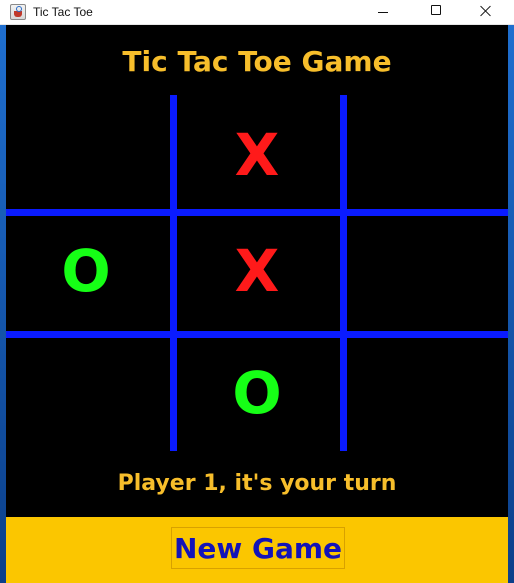 This screenshot has width=514, height=583. I want to click on java-cup-icon, so click(18, 12).